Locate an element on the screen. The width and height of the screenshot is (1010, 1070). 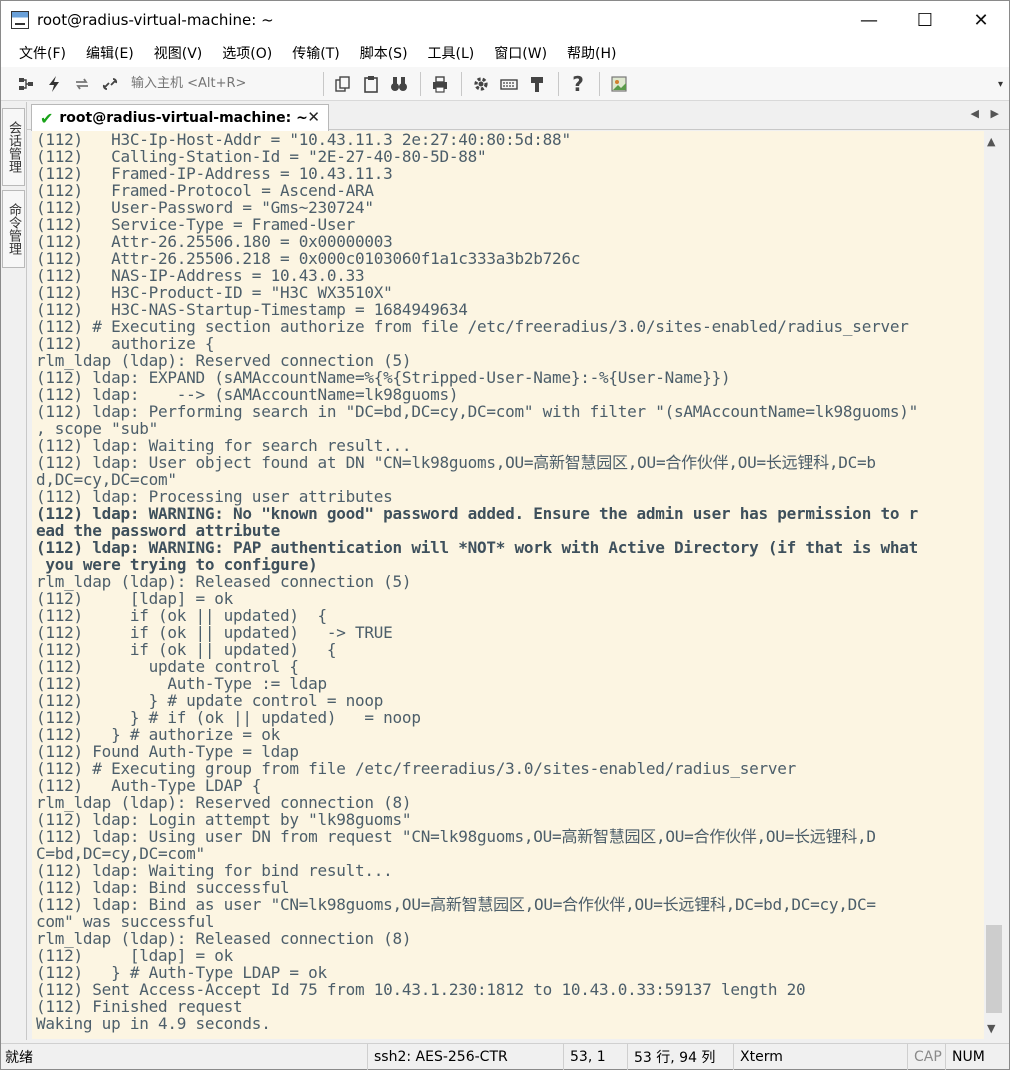
menu-options: 选项(O) is located at coordinates (247, 53).